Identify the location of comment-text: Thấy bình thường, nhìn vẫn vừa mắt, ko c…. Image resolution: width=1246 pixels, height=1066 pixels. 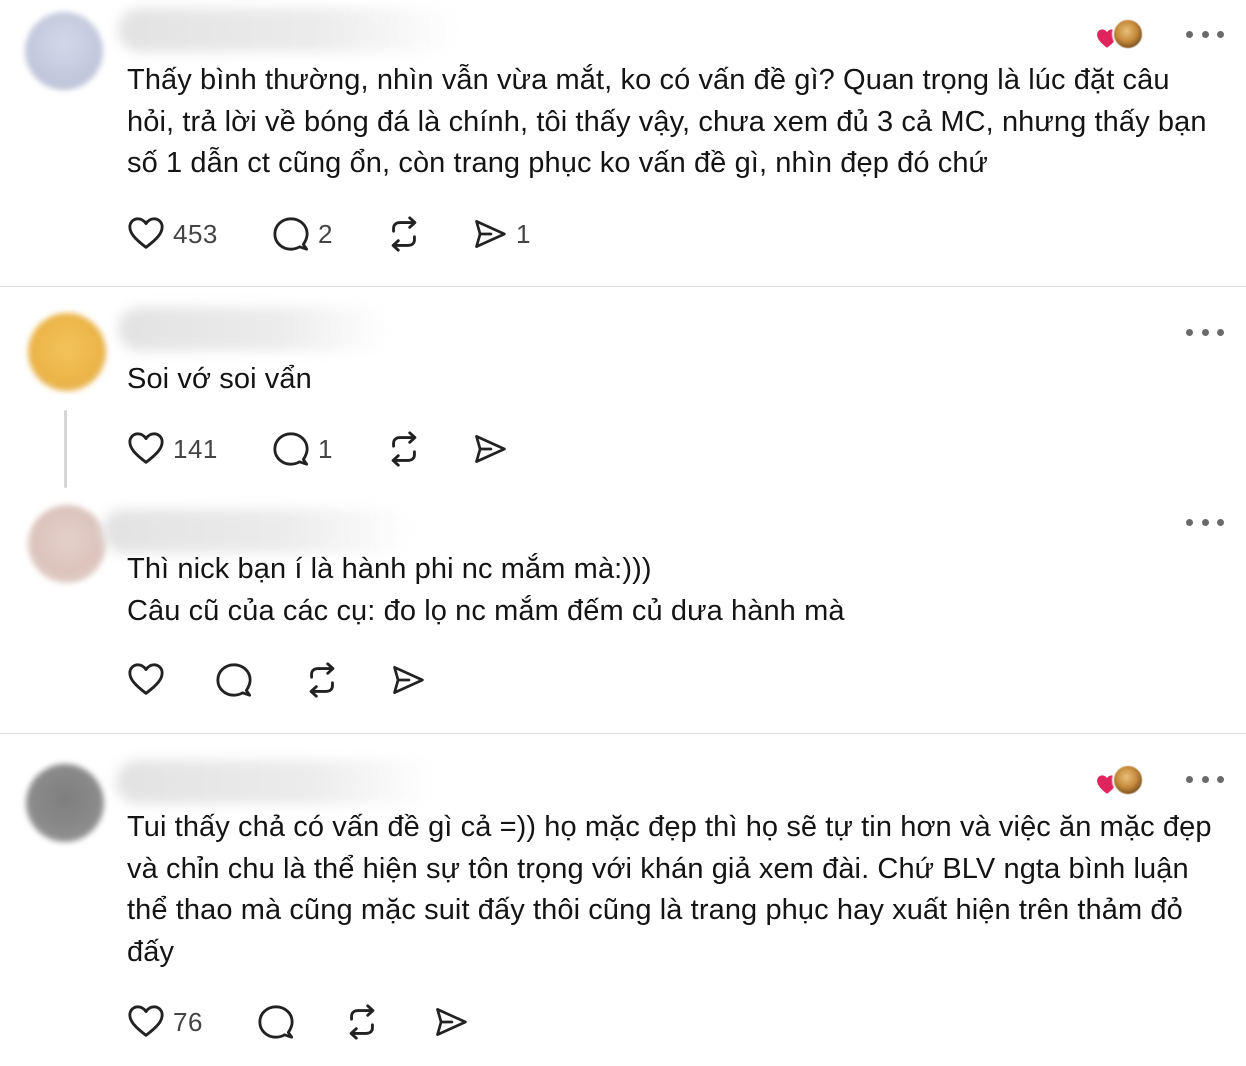
(671, 121).